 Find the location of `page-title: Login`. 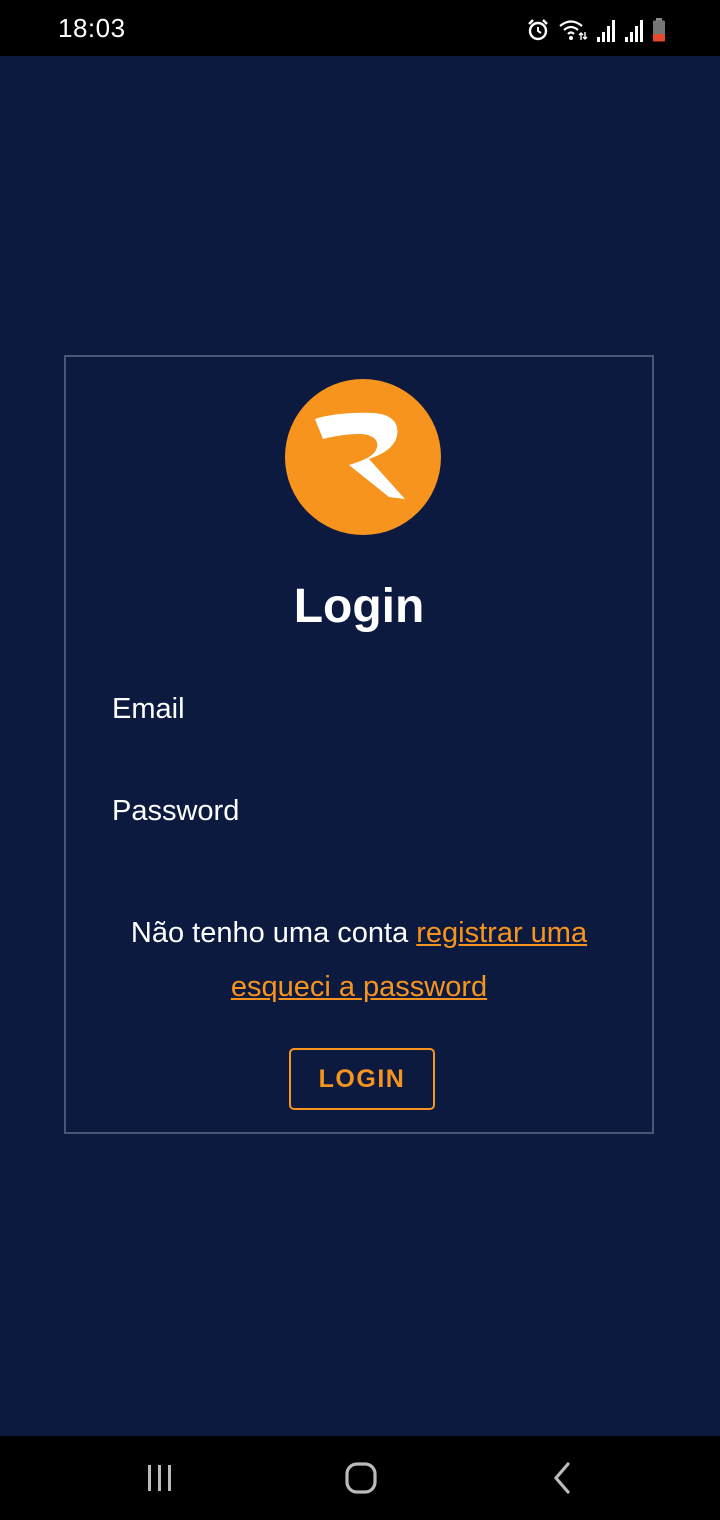

page-title: Login is located at coordinates (359, 606).